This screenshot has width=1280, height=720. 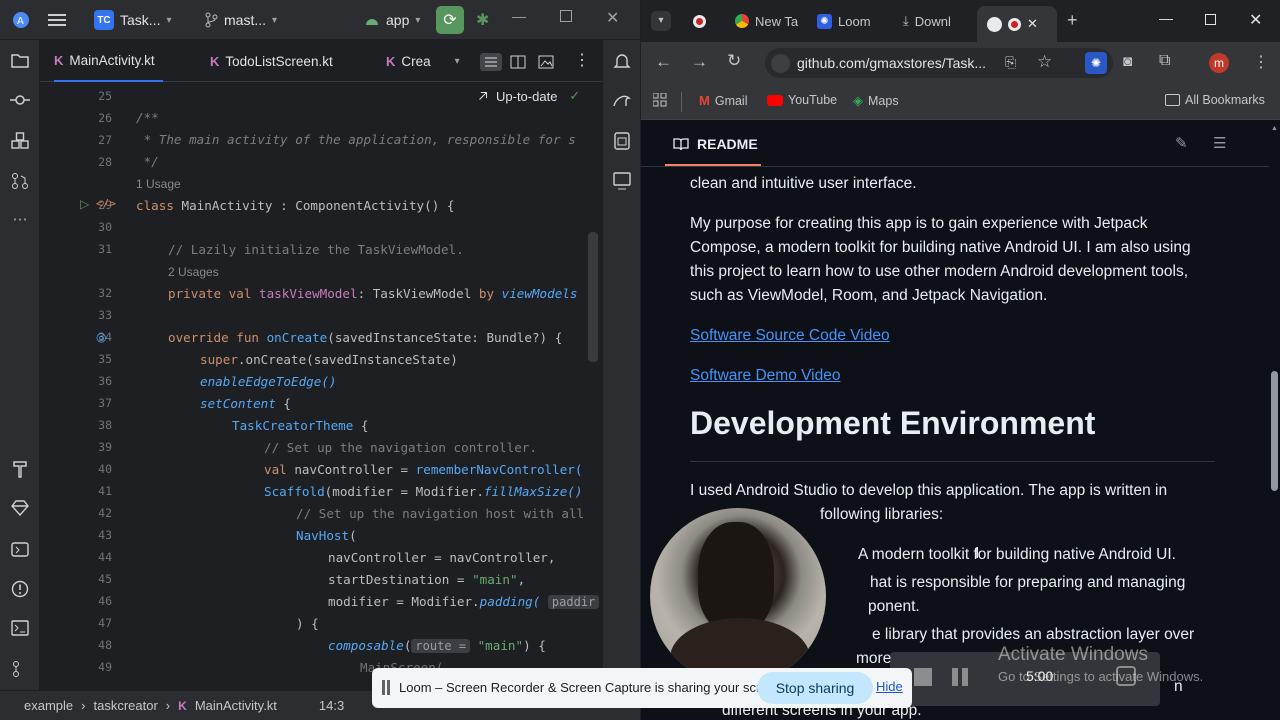 What do you see at coordinates (21, 20) in the screenshot?
I see `android-studio-logo-icon: A` at bounding box center [21, 20].